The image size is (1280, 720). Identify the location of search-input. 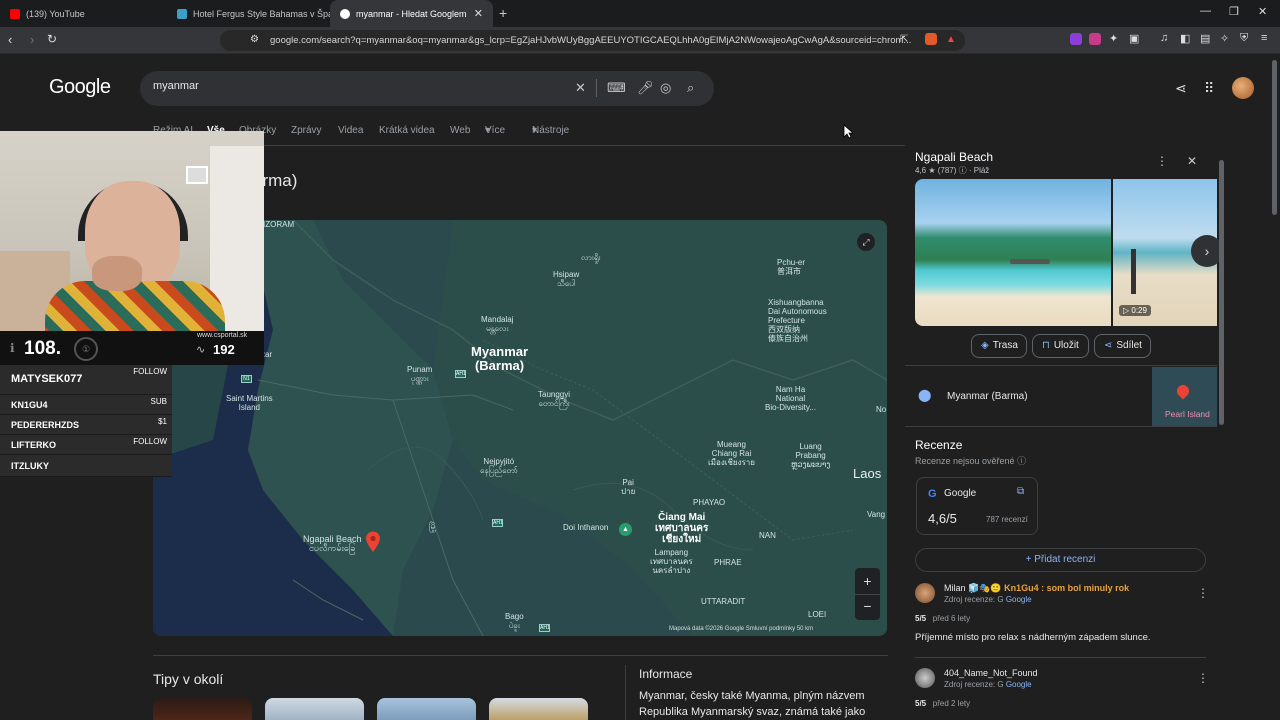
(353, 86).